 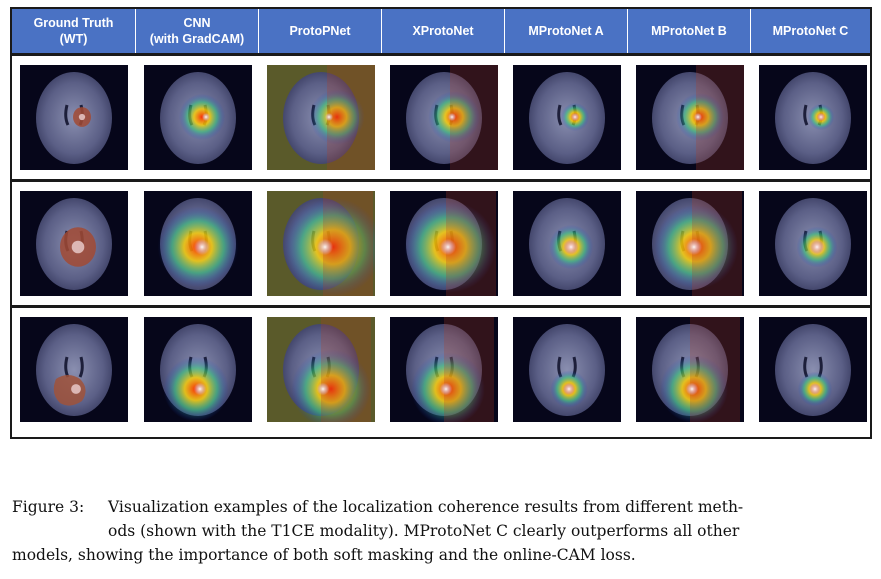 I want to click on column-header-5: MProtoNet A, so click(x=566, y=31).